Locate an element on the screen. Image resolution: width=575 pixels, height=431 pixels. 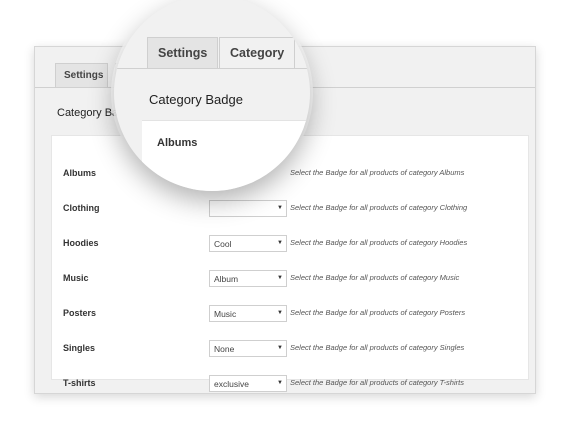
select-value: None is located at coordinates (224, 349).